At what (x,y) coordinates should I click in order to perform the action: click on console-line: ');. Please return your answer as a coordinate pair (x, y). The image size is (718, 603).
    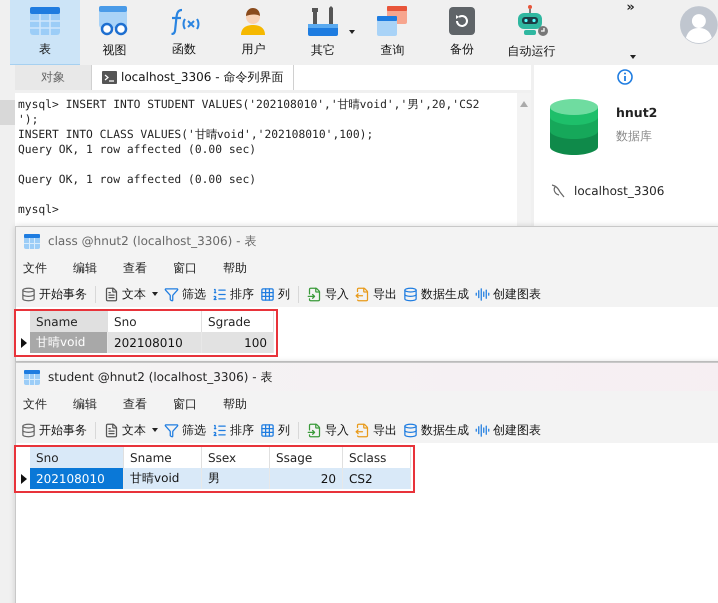
    Looking at the image, I should click on (29, 119).